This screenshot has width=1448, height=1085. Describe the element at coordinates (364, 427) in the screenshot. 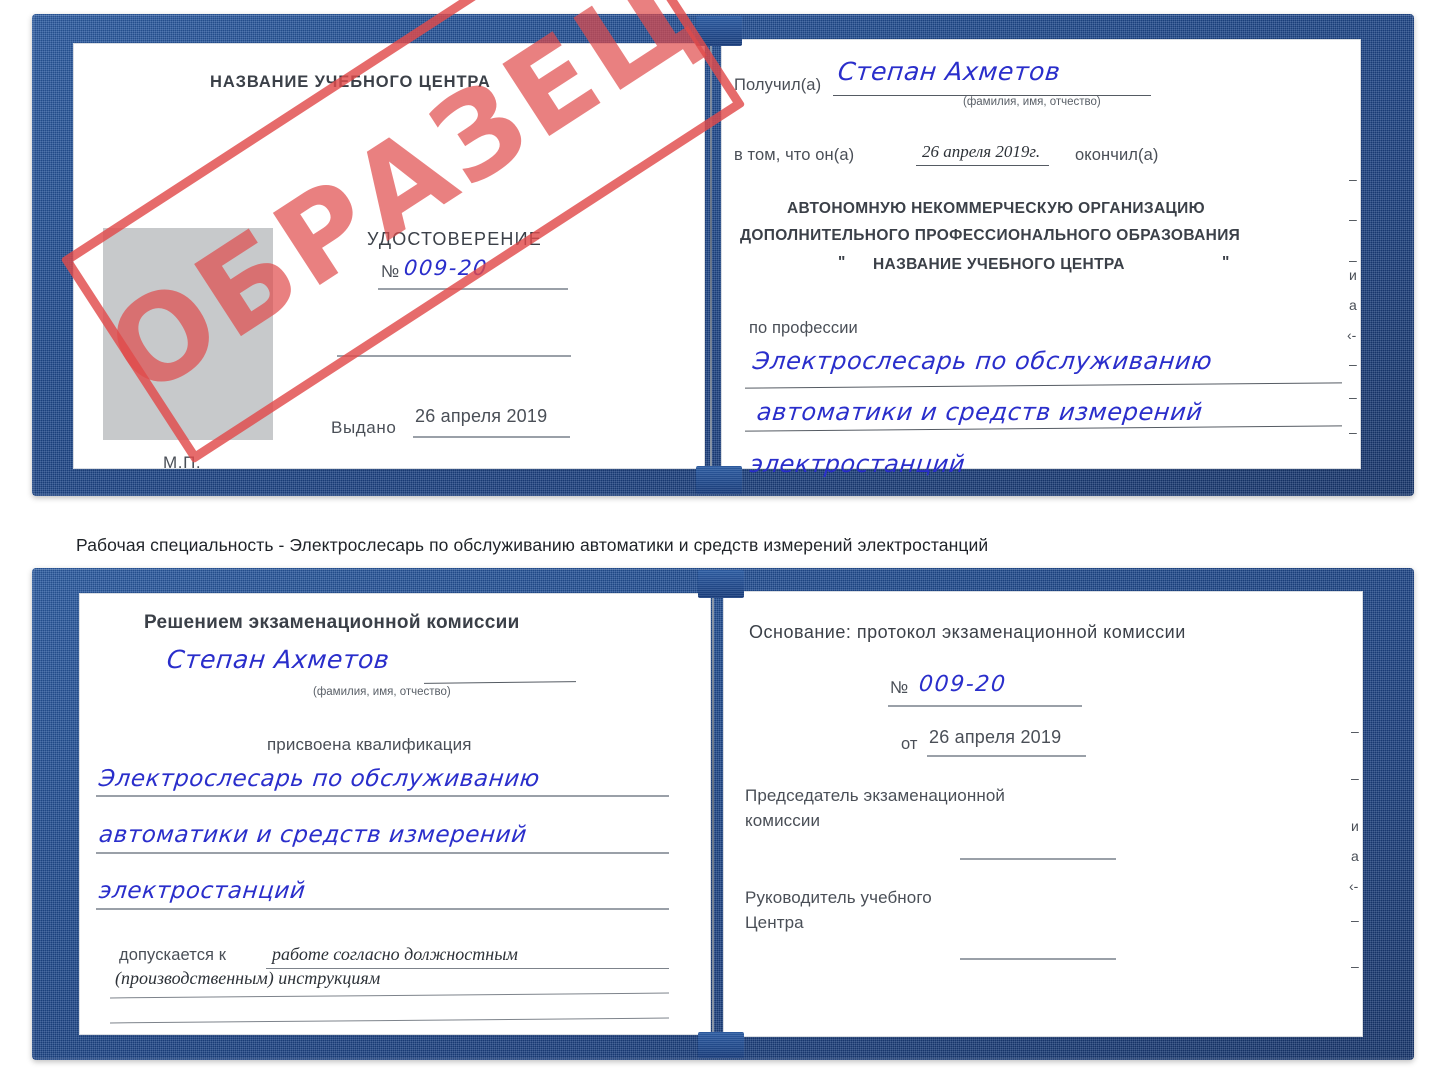

I see `top-left-issued-label: Выдано` at that location.